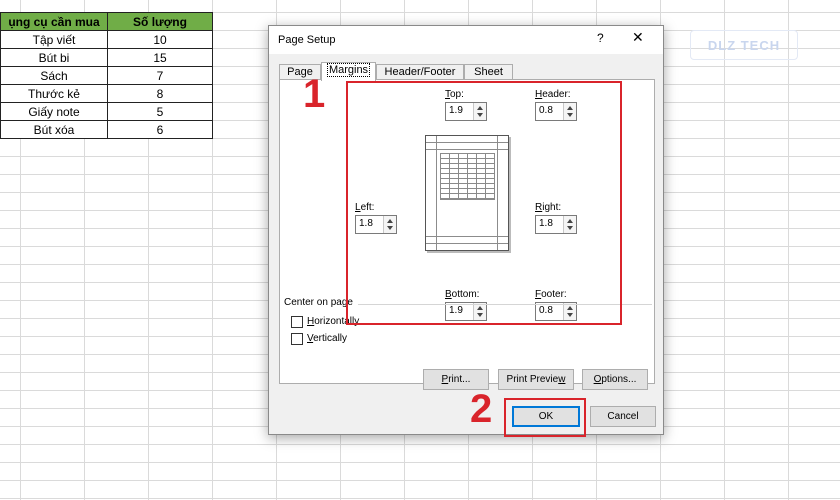 The image size is (840, 500). Describe the element at coordinates (160, 75) in the screenshot. I see `cell-qty: 7` at that location.